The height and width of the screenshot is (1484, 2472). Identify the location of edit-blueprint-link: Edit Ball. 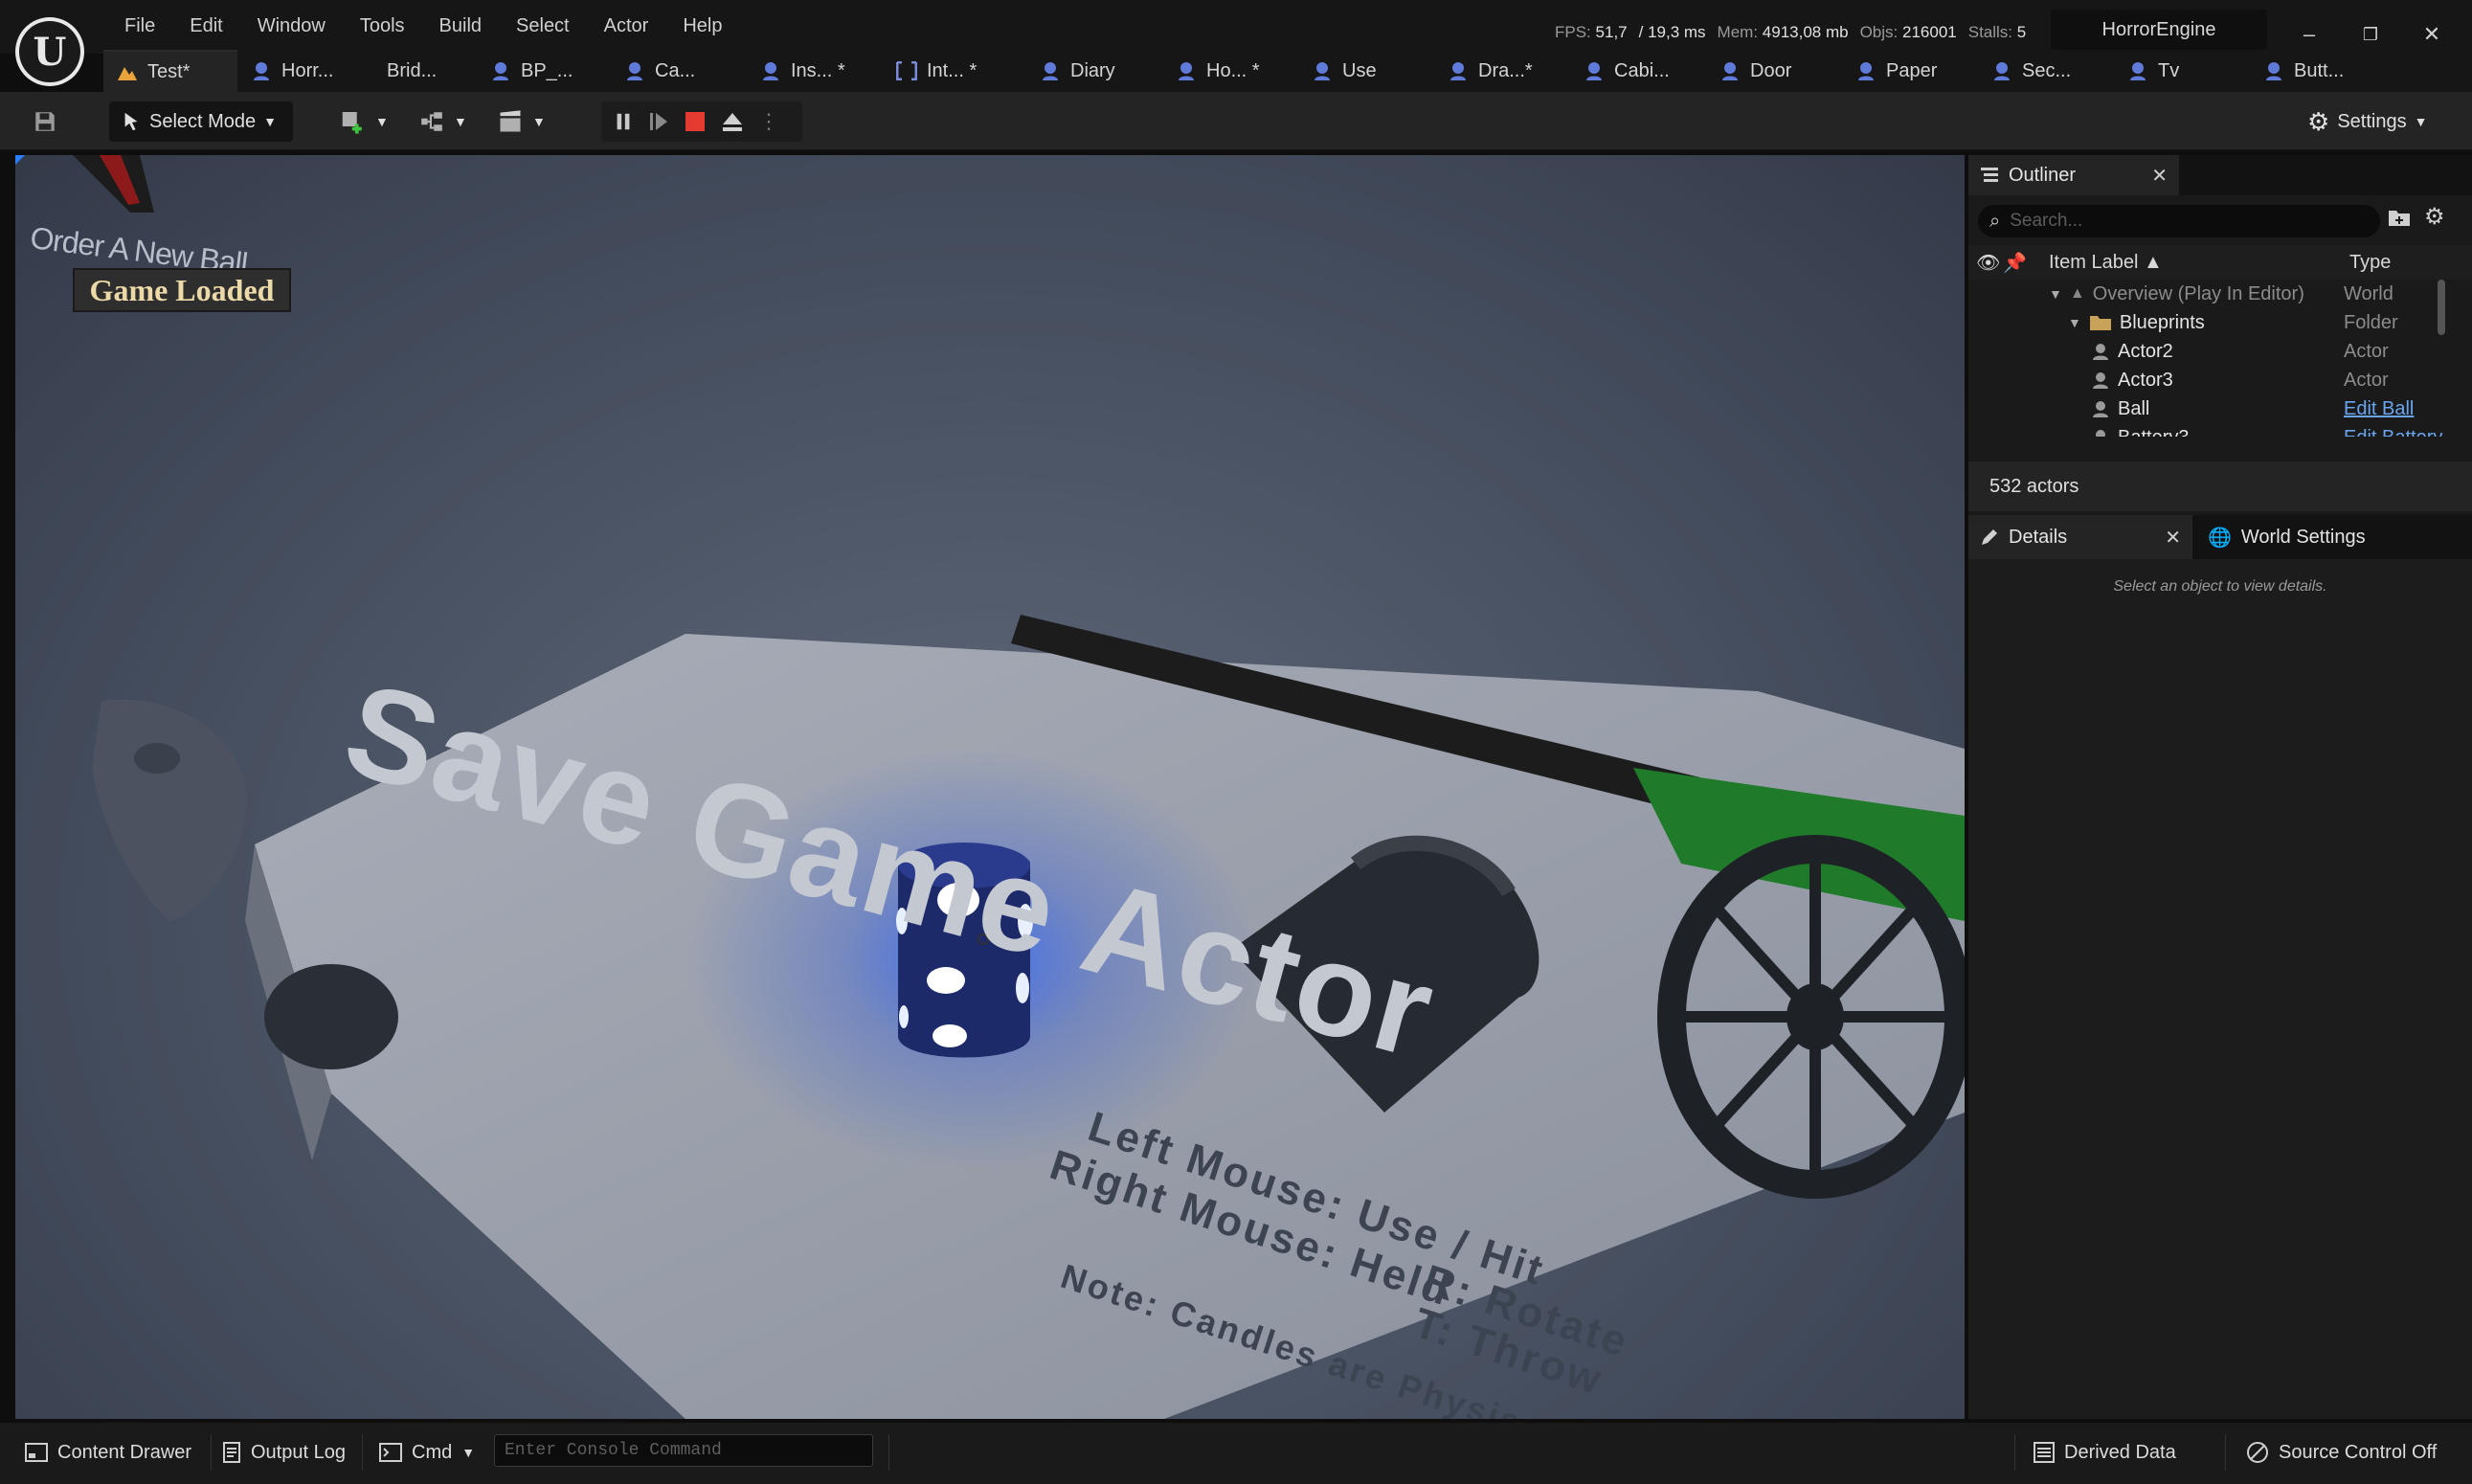
(2373, 409).